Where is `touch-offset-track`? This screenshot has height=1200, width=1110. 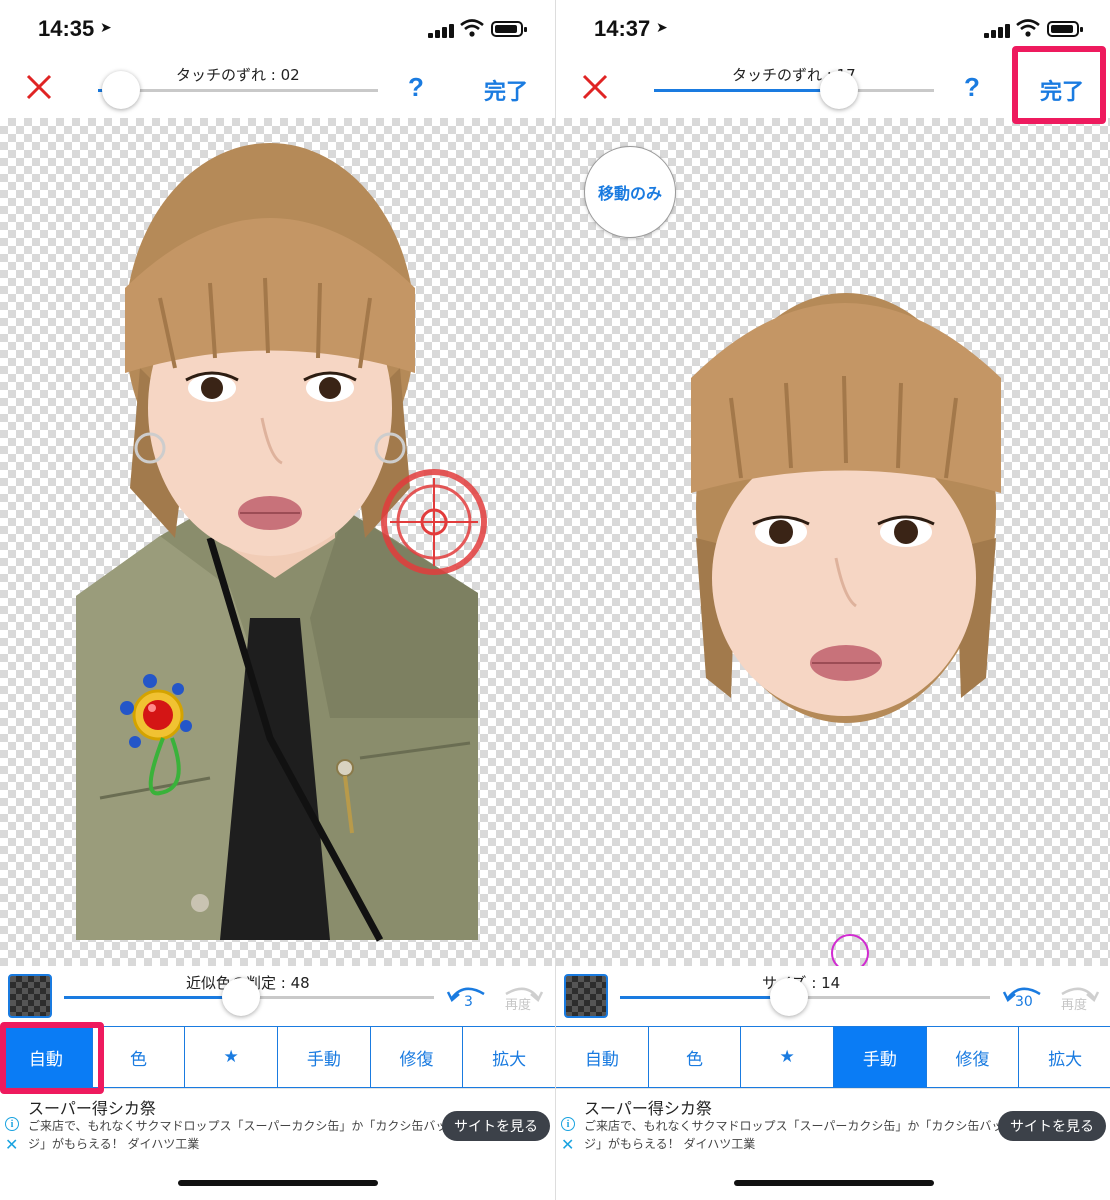
touch-offset-track is located at coordinates (238, 90).